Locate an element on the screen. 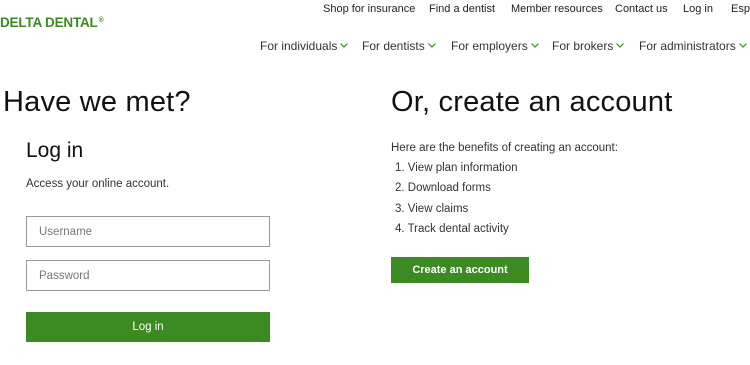  nav-label: For administrators is located at coordinates (687, 46).